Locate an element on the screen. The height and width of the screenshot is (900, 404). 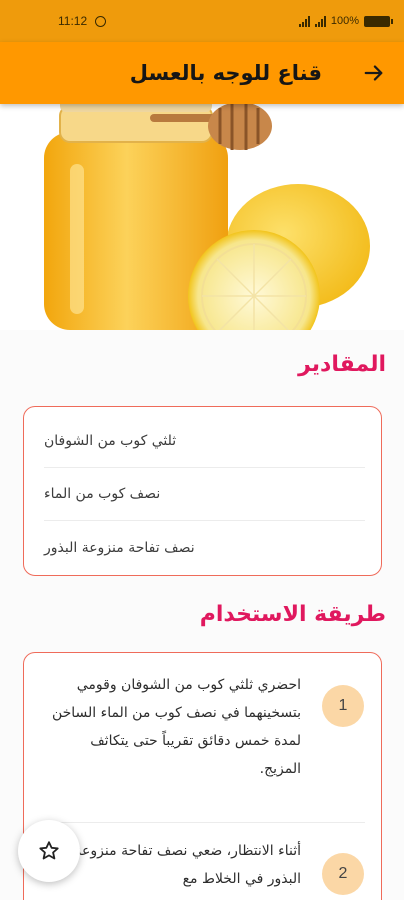
step-number-badge: 2 is located at coordinates (343, 874).